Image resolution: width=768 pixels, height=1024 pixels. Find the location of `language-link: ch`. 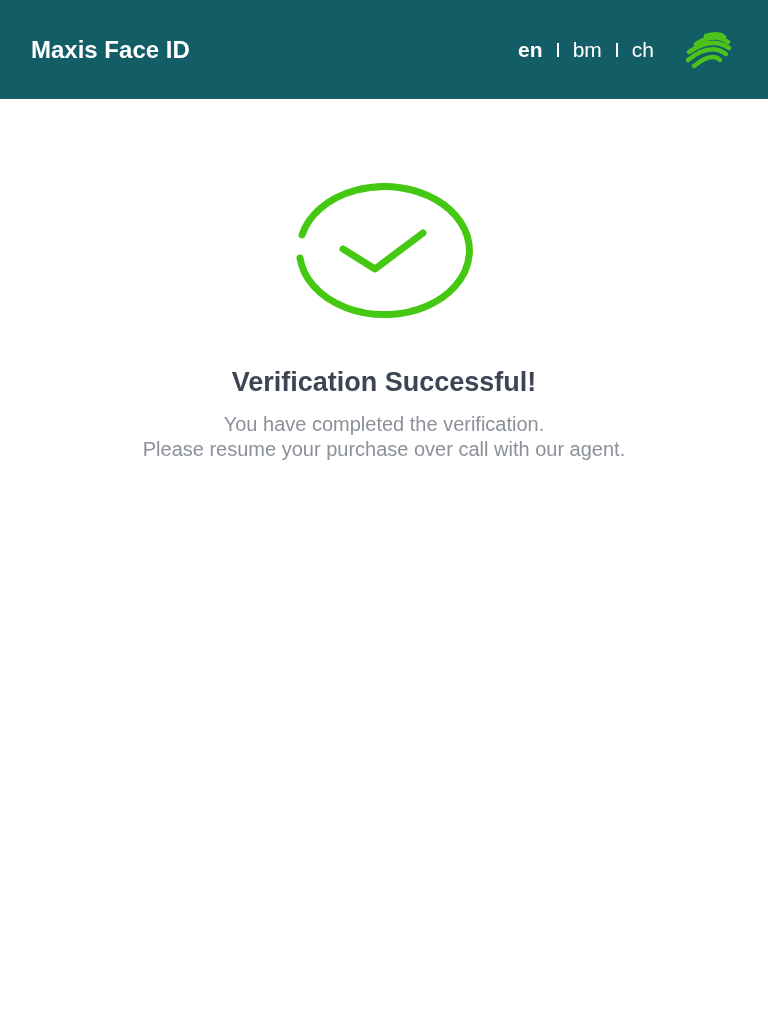

language-link: ch is located at coordinates (642, 49).